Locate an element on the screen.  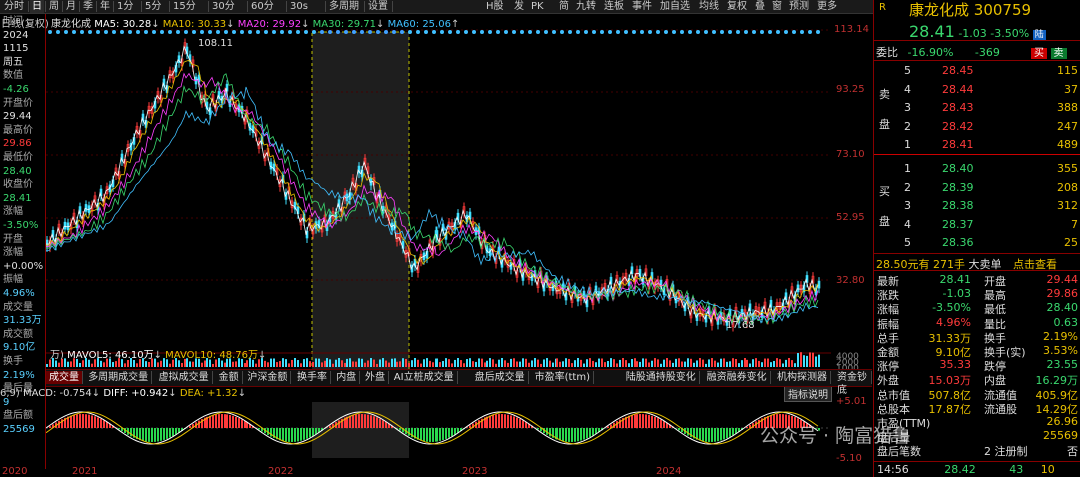
sell-button: 卖 is located at coordinates (1058, 53).